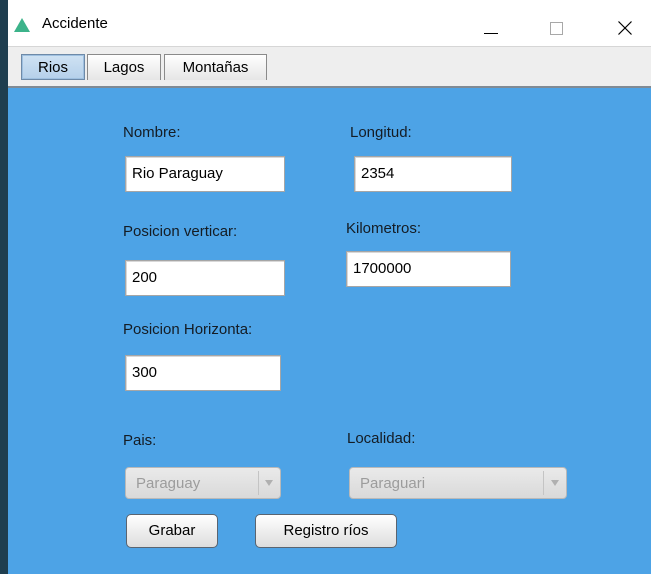 The image size is (651, 574). I want to click on tab-montanas: Montañas, so click(215, 67).